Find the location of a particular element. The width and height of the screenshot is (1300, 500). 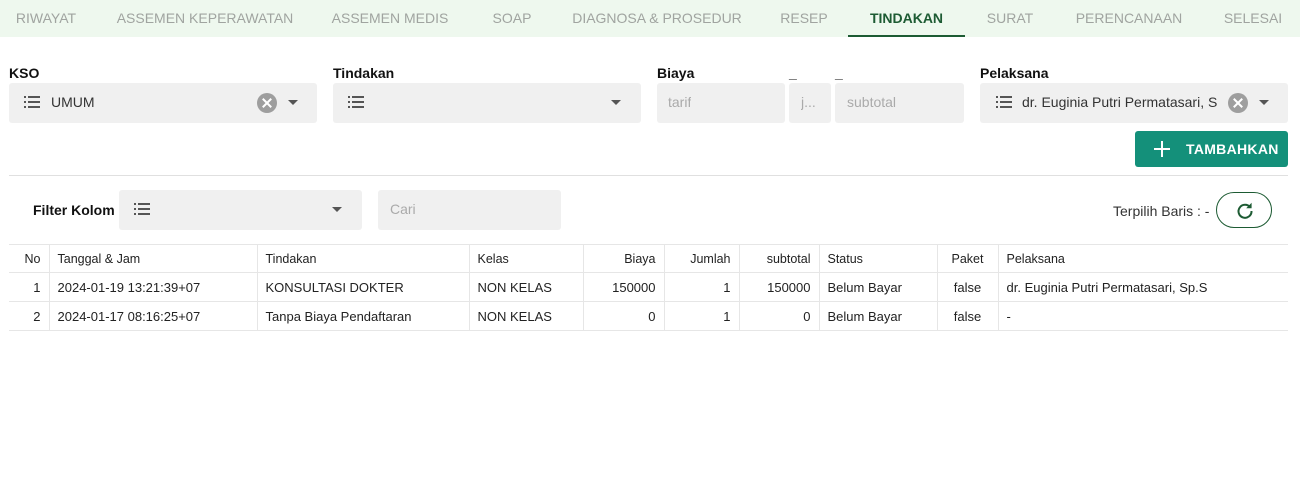

search-placeholder: Cari is located at coordinates (403, 209).